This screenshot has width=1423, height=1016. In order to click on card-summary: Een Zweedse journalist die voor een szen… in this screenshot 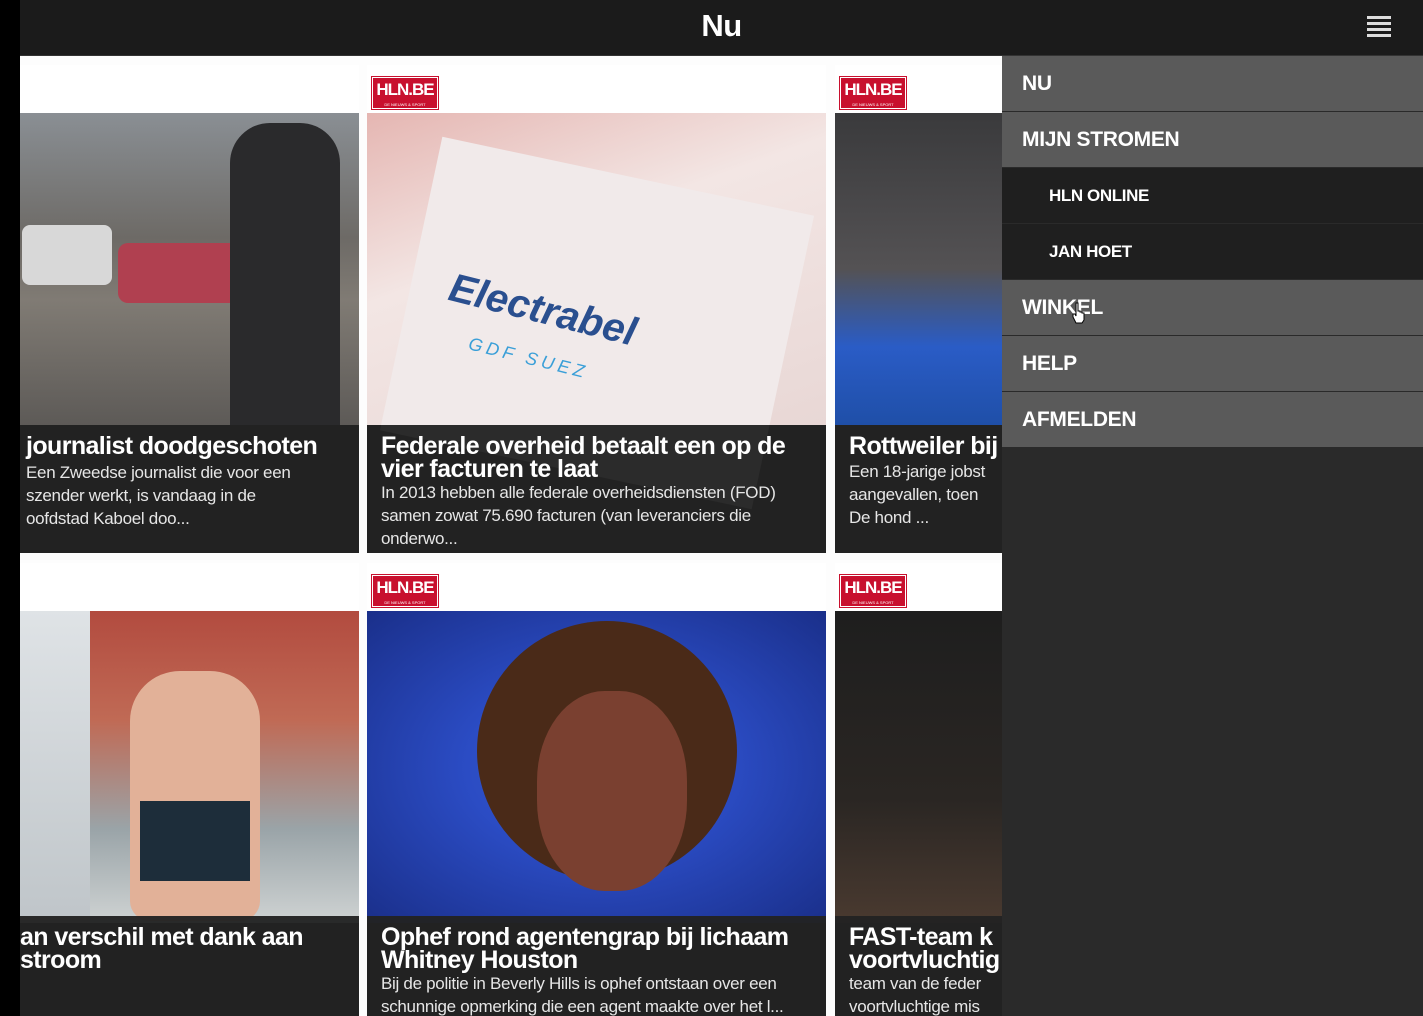, I will do `click(158, 495)`.